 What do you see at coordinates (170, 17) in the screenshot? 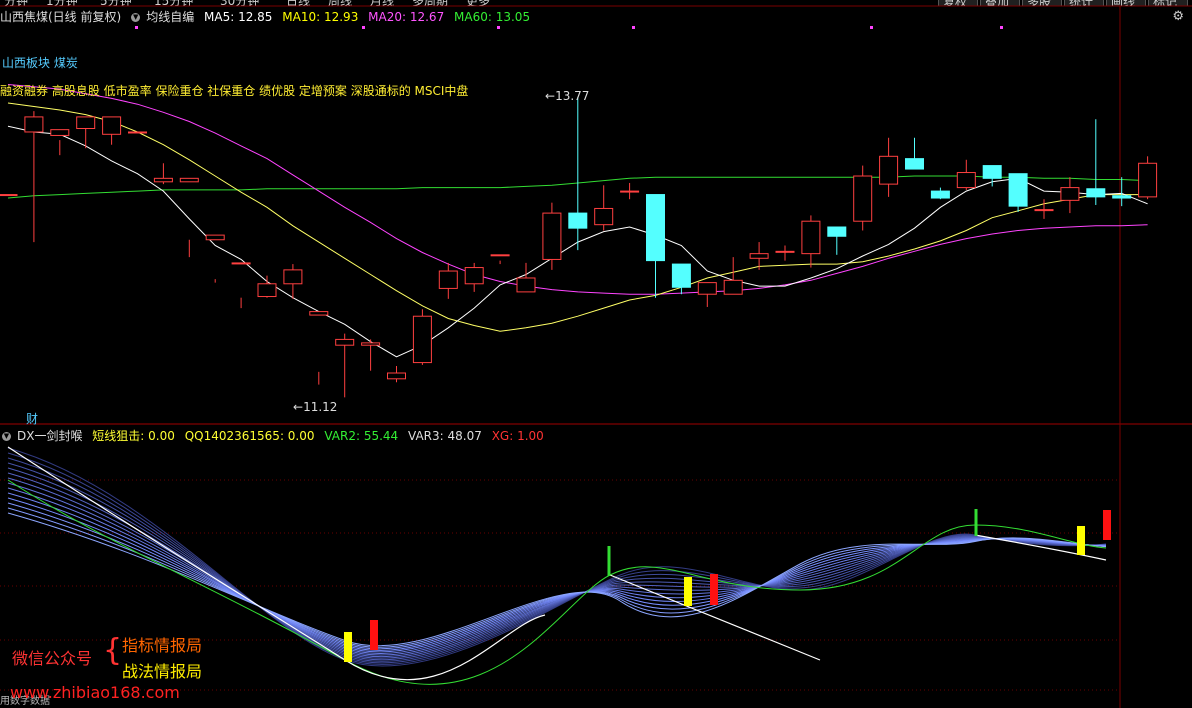
I see `indicator-name: 均线自编` at bounding box center [170, 17].